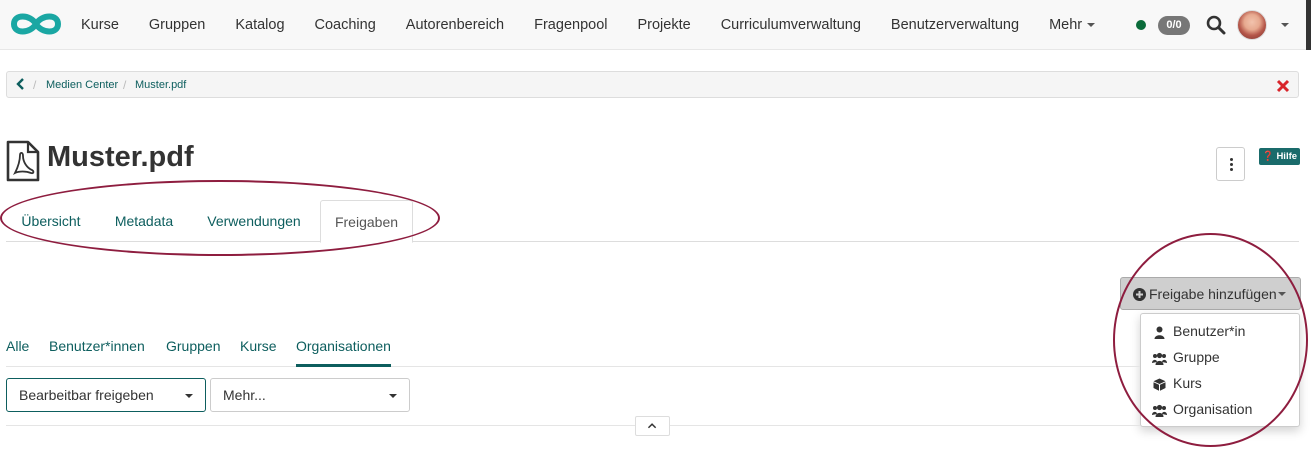 This screenshot has width=1311, height=463. What do you see at coordinates (652, 84) in the screenshot?
I see `breadcrumb: / Medien Center / Muster.pdf` at bounding box center [652, 84].